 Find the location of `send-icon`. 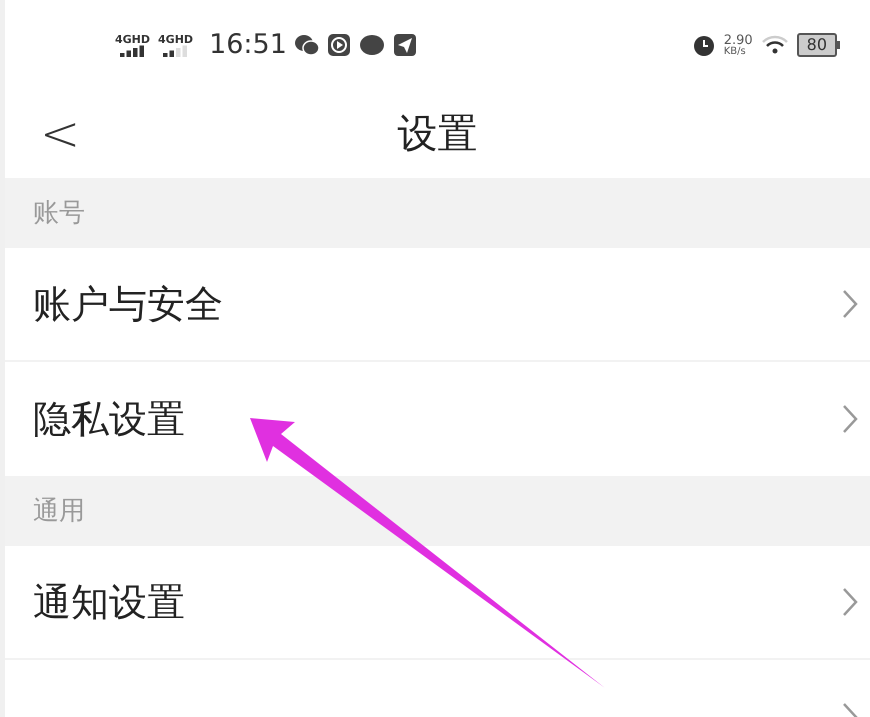

send-icon is located at coordinates (404, 45).